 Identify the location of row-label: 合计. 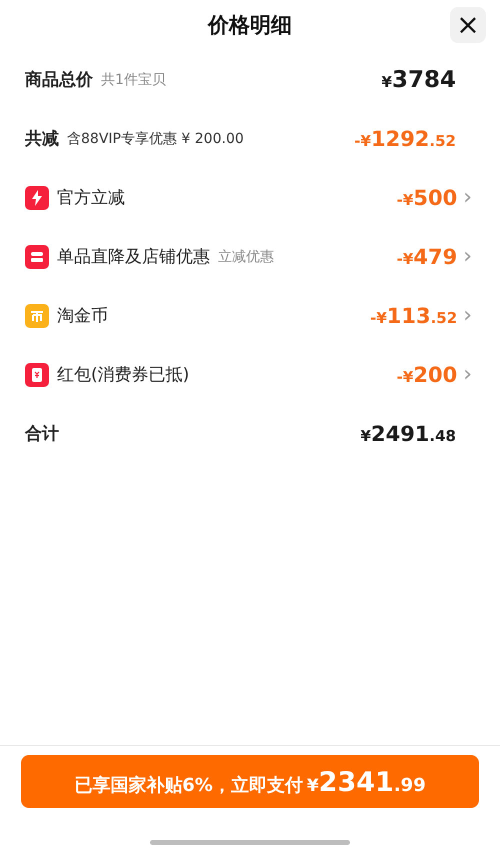
(42, 434).